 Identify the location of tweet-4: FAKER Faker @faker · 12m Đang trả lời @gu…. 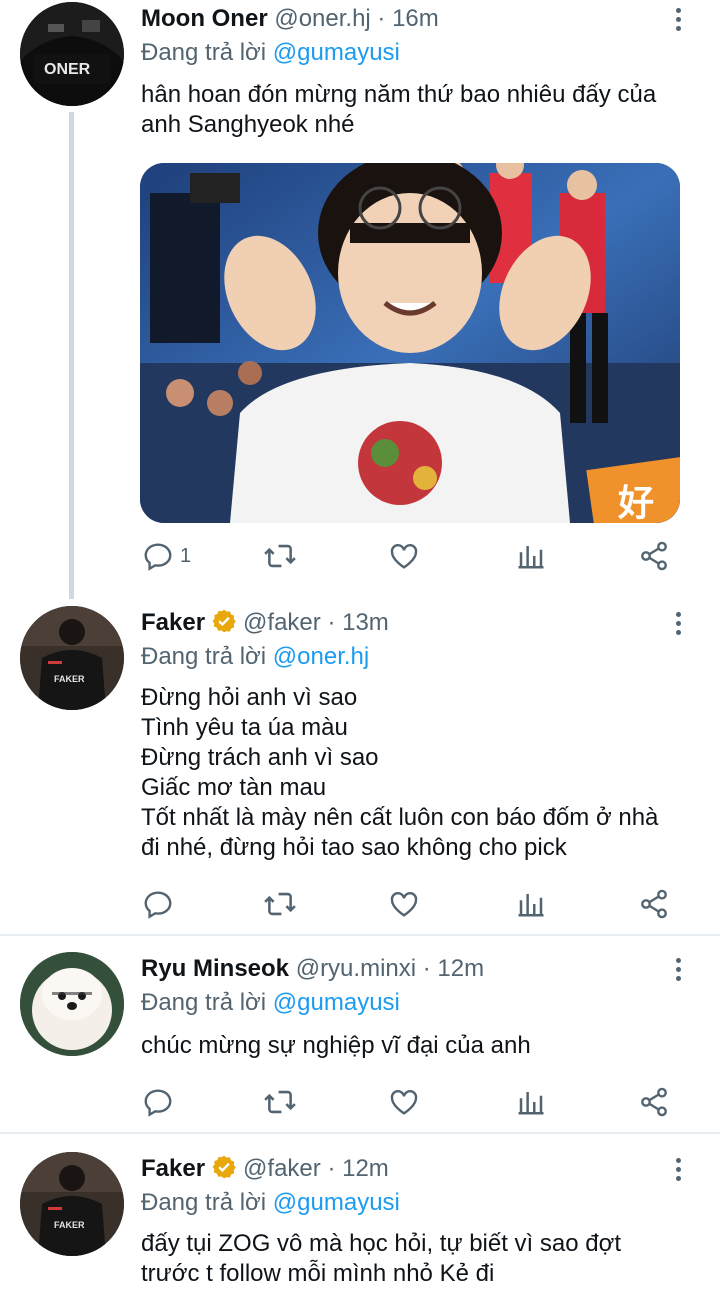
(360, 1225).